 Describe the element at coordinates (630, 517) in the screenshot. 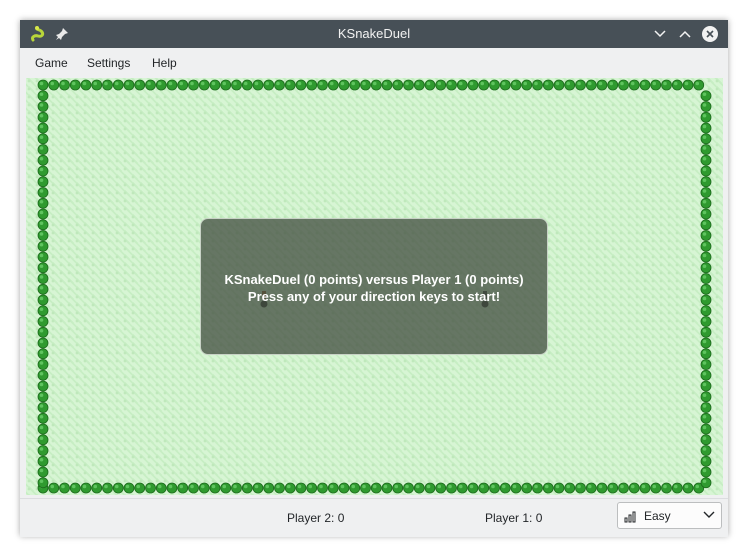

I see `signal-bars-icon` at that location.